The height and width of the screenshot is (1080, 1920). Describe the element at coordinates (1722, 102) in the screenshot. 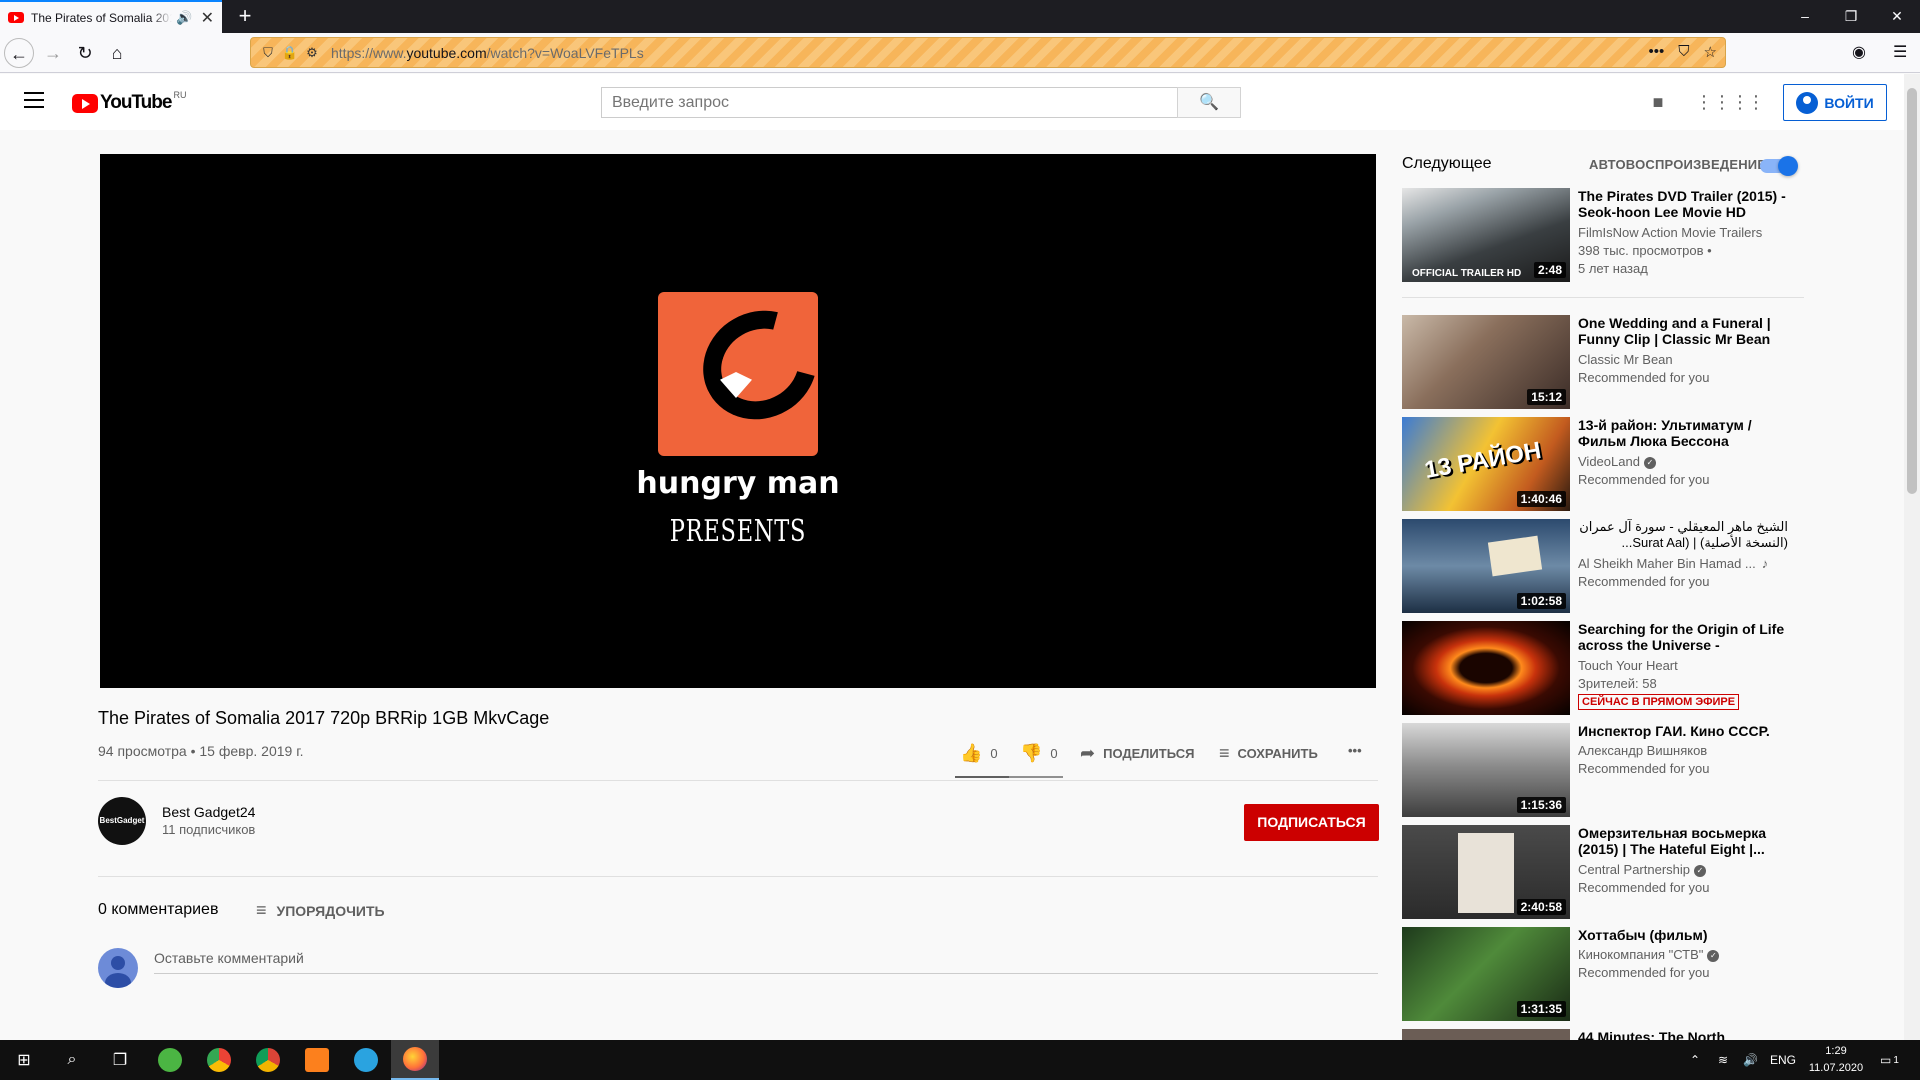

I see `apps-grid-icon: ⋮⋮⋮` at that location.